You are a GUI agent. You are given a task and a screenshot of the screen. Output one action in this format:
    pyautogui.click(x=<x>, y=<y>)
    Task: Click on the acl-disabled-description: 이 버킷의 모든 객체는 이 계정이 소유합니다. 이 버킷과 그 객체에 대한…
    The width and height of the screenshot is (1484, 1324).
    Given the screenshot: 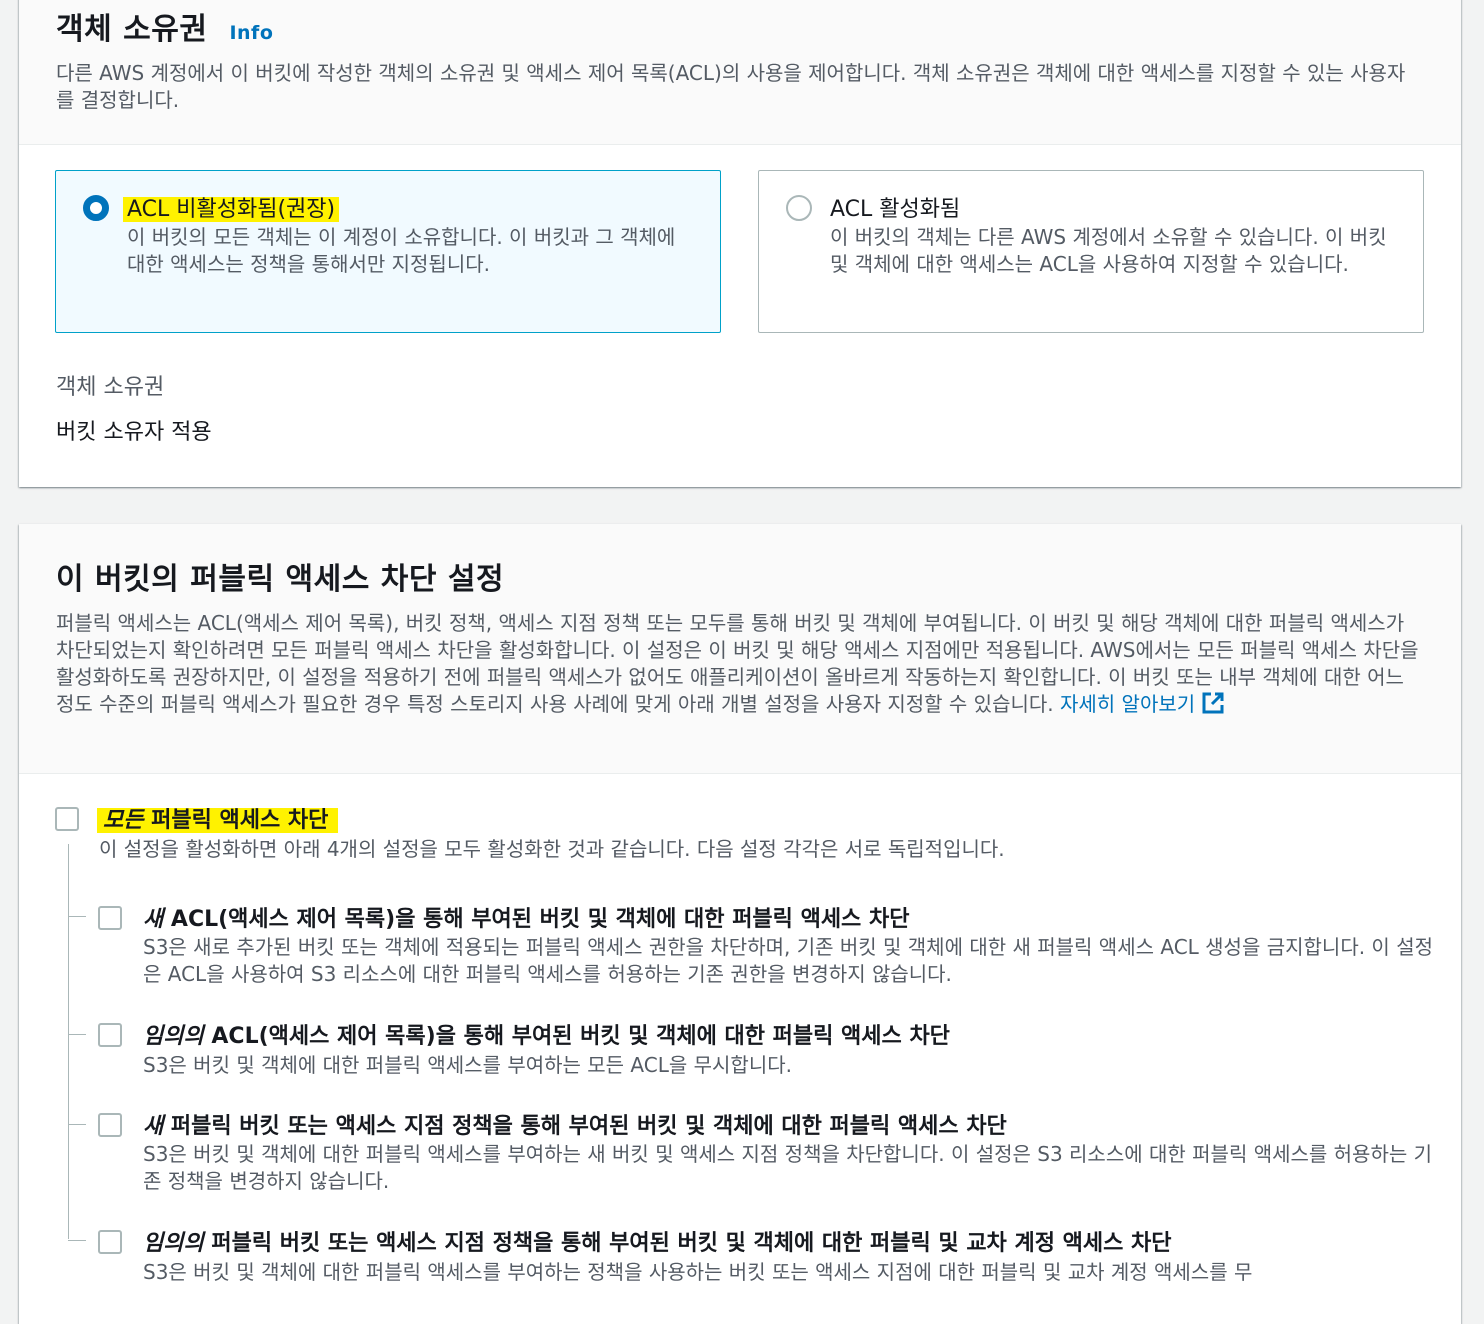 What is the action you would take?
    pyautogui.click(x=401, y=250)
    